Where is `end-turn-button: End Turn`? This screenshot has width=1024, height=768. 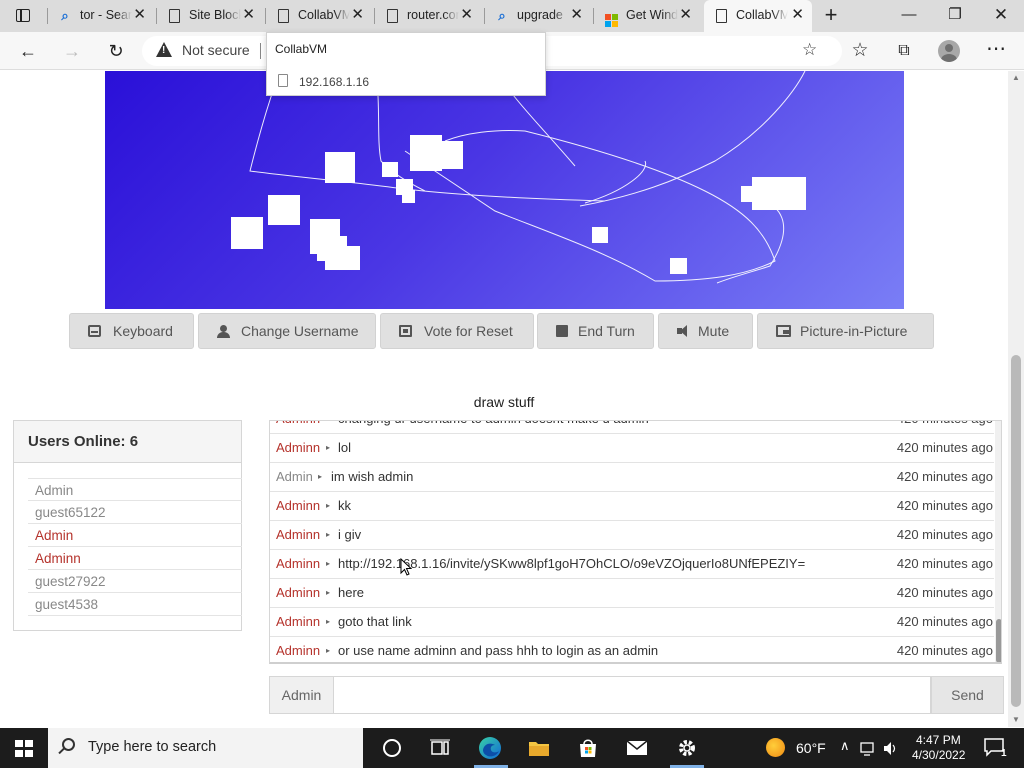 end-turn-button: End Turn is located at coordinates (595, 331).